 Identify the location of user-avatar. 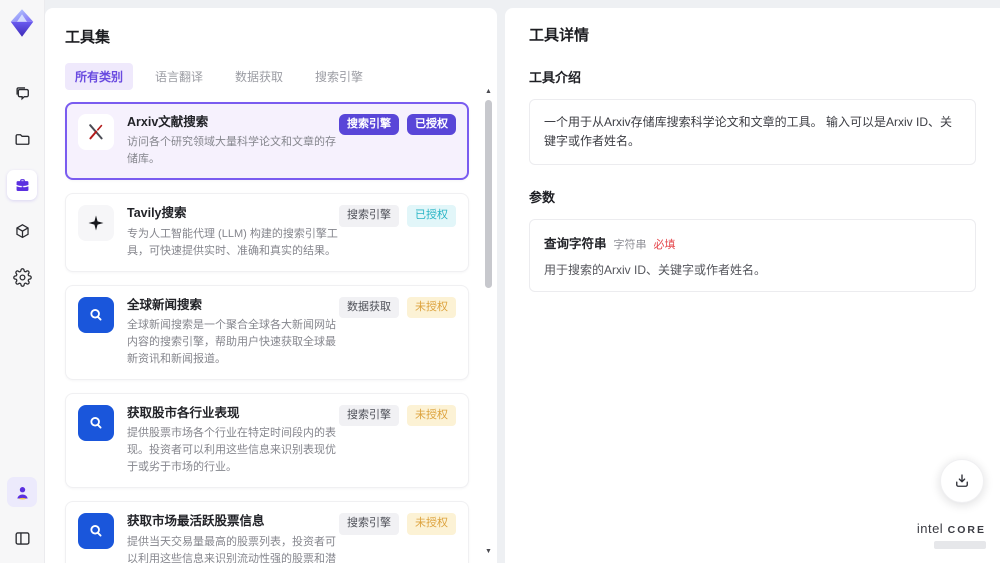
(22, 492).